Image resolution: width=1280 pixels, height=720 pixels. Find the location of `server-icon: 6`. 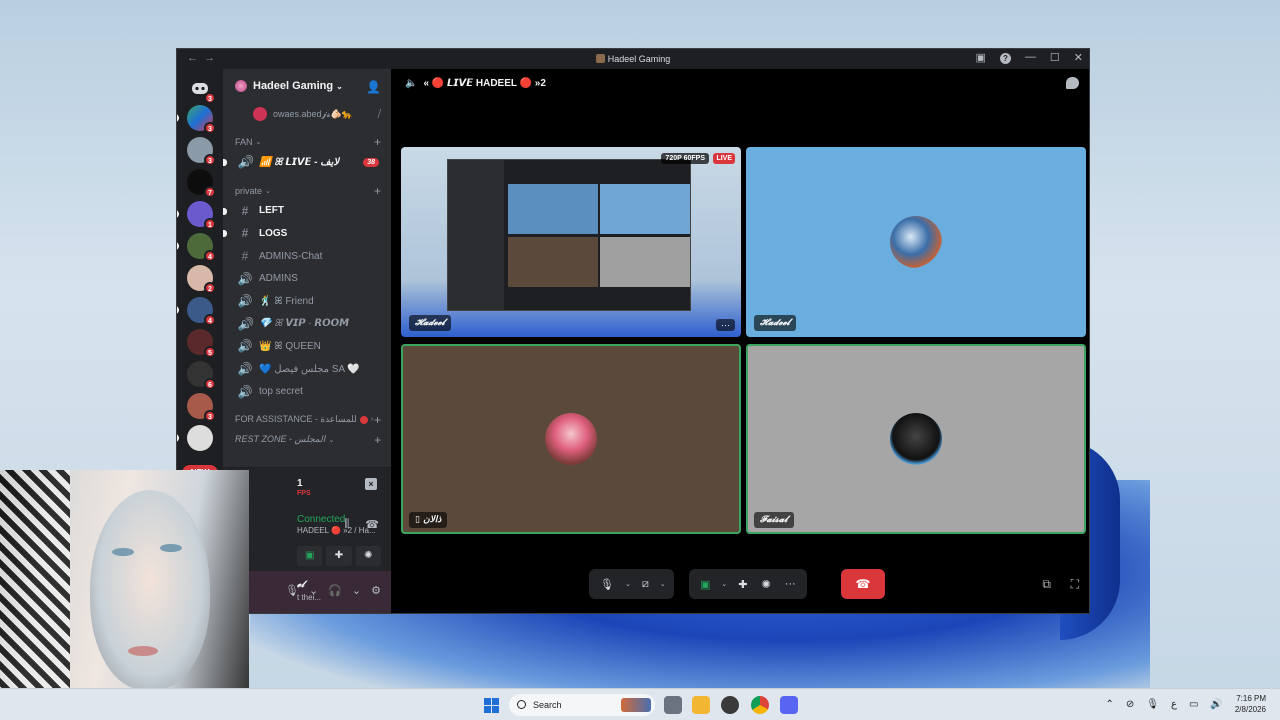

server-icon: 6 is located at coordinates (201, 375).